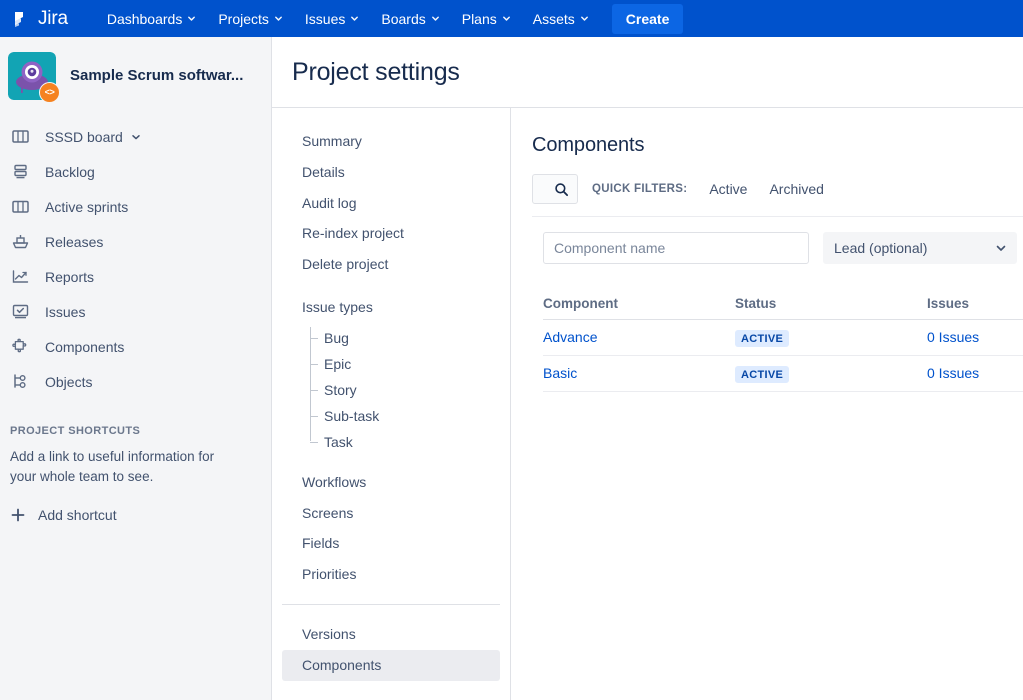 This screenshot has height=700, width=1023. Describe the element at coordinates (410, 364) in the screenshot. I see `issue-type-epic: Epic` at that location.